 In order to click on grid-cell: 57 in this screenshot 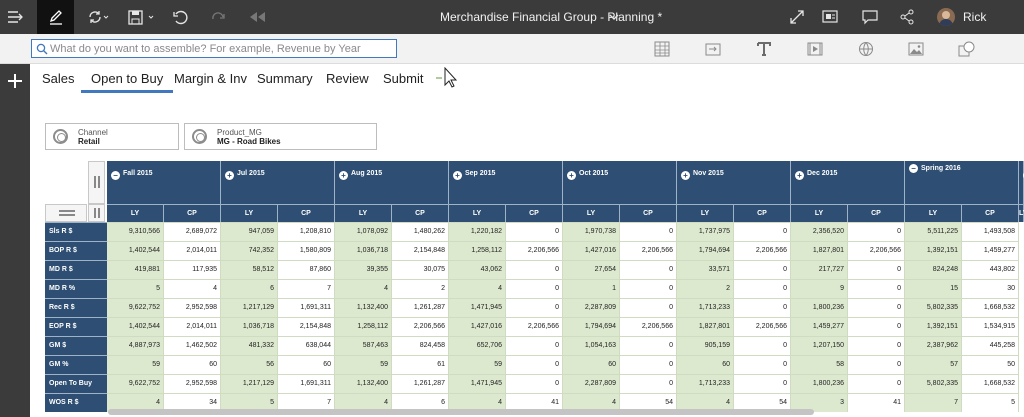, I will do `click(933, 364)`.